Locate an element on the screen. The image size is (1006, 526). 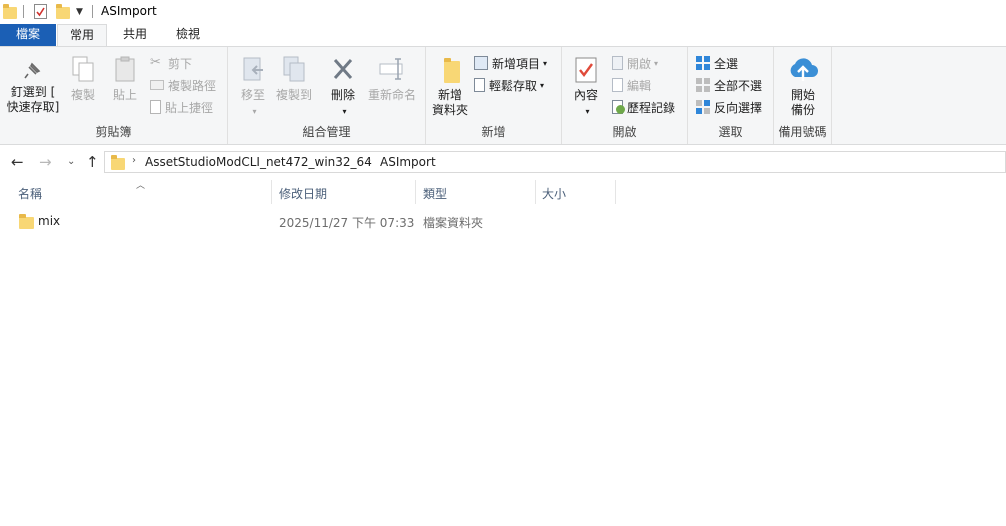
easy-access-icon is located at coordinates (479, 85).